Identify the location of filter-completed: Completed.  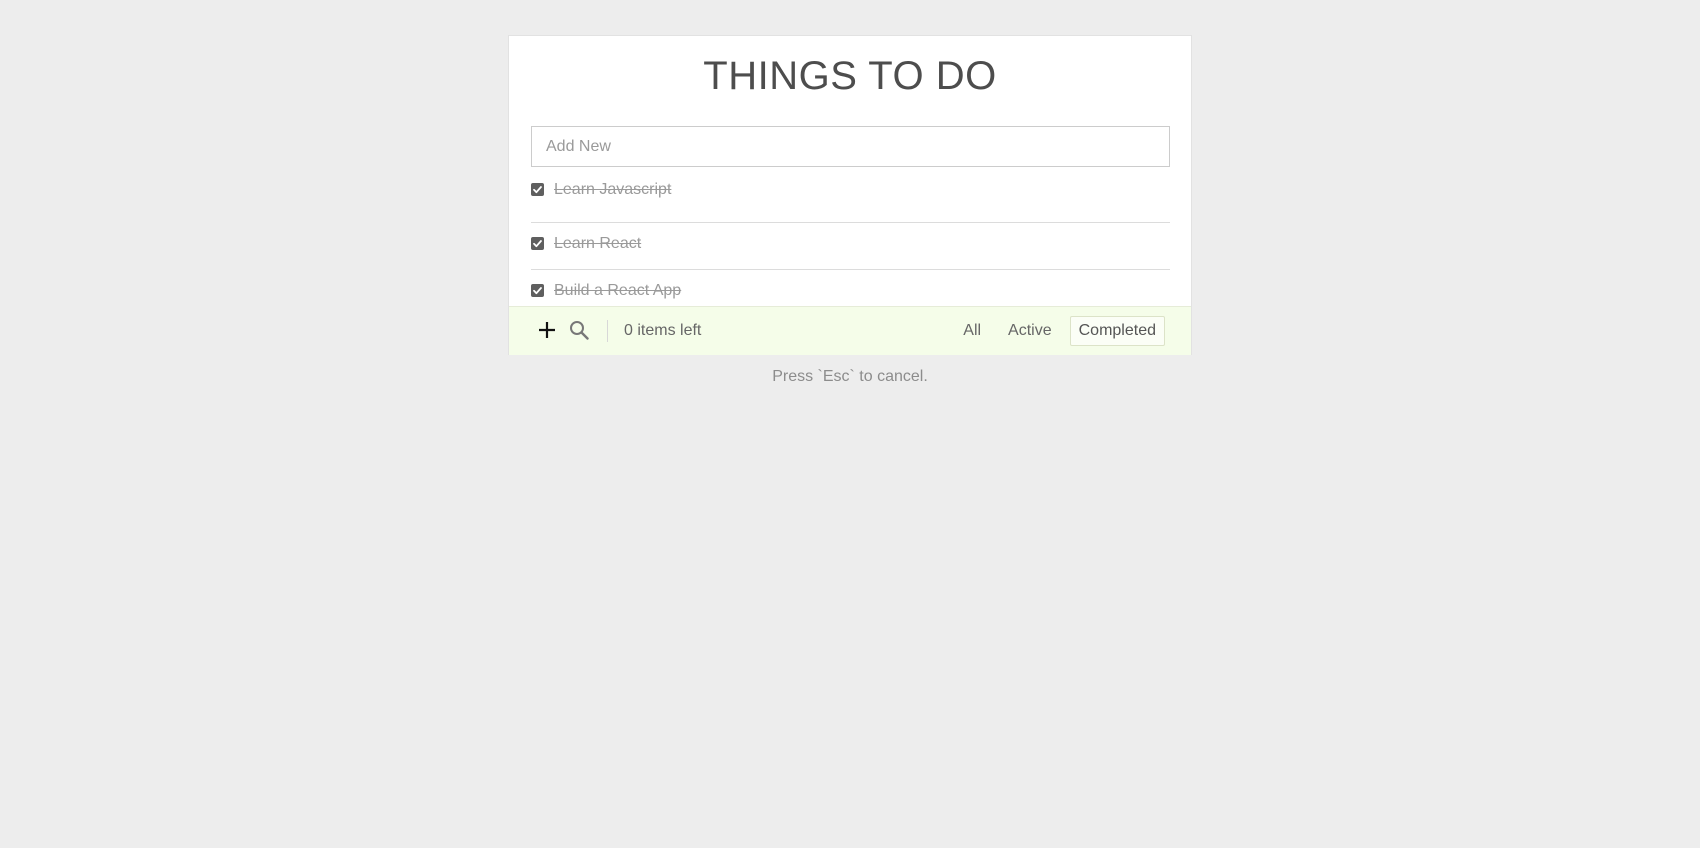
(1117, 331).